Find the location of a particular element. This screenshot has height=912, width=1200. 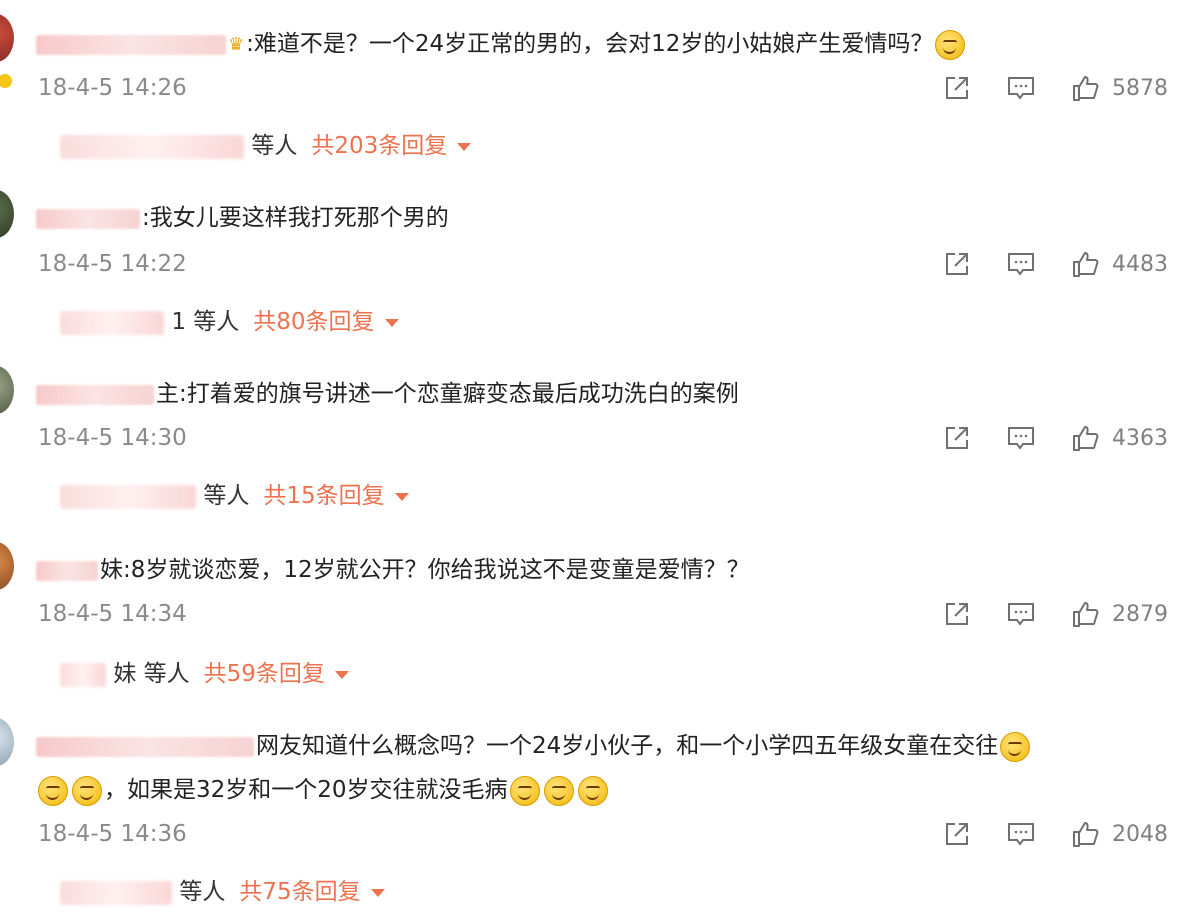

timestamp: 18-4-5 14:30 is located at coordinates (112, 438).